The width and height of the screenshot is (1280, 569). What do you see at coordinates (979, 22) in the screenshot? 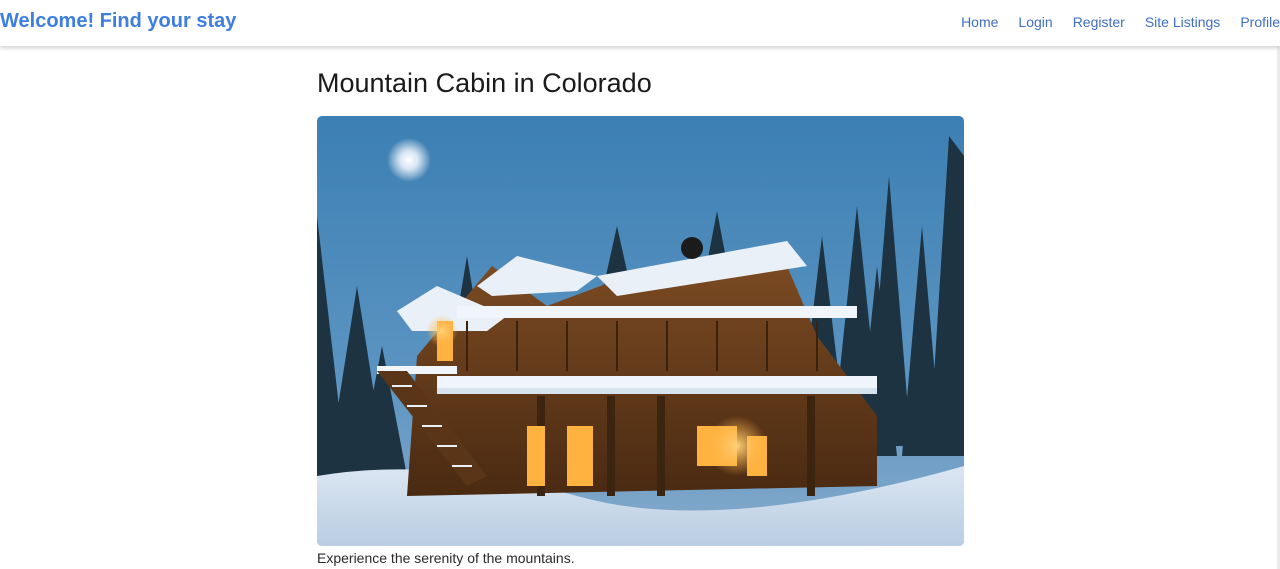
I see `nav-home-link: Home` at bounding box center [979, 22].